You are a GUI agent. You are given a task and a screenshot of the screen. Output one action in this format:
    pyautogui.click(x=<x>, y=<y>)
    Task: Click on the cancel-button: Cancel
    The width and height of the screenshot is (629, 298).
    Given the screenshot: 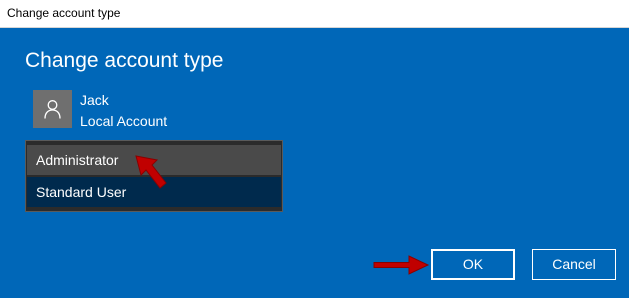 What is the action you would take?
    pyautogui.click(x=574, y=264)
    